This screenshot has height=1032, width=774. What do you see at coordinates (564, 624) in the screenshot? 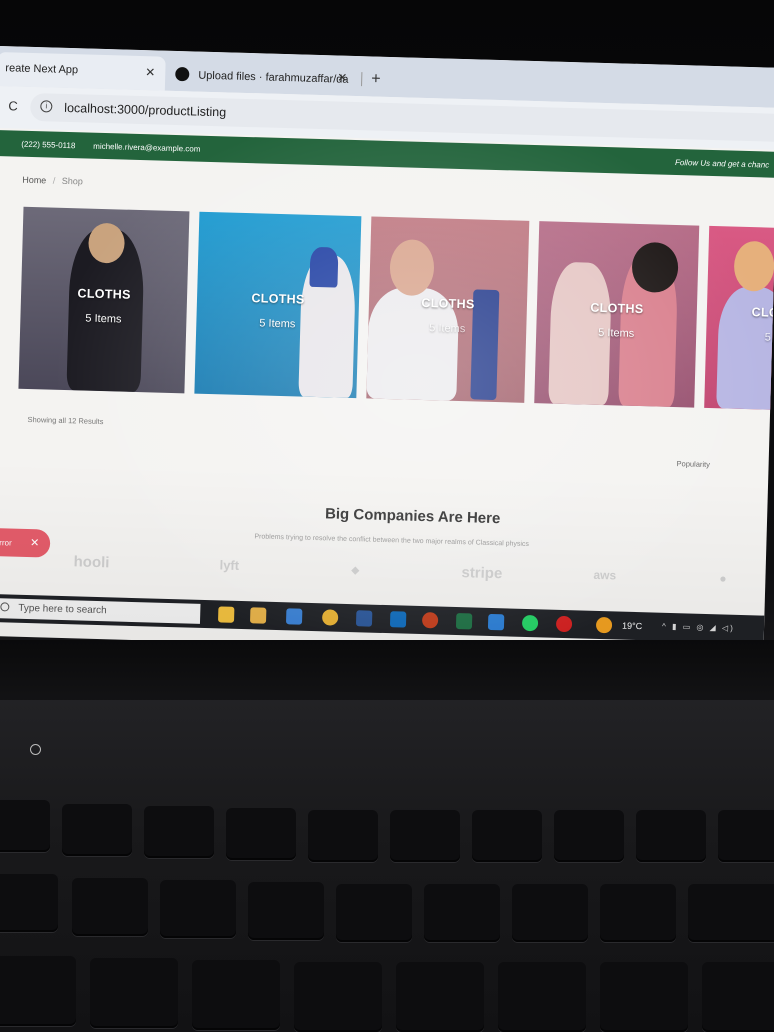
I see `recorder-icon` at bounding box center [564, 624].